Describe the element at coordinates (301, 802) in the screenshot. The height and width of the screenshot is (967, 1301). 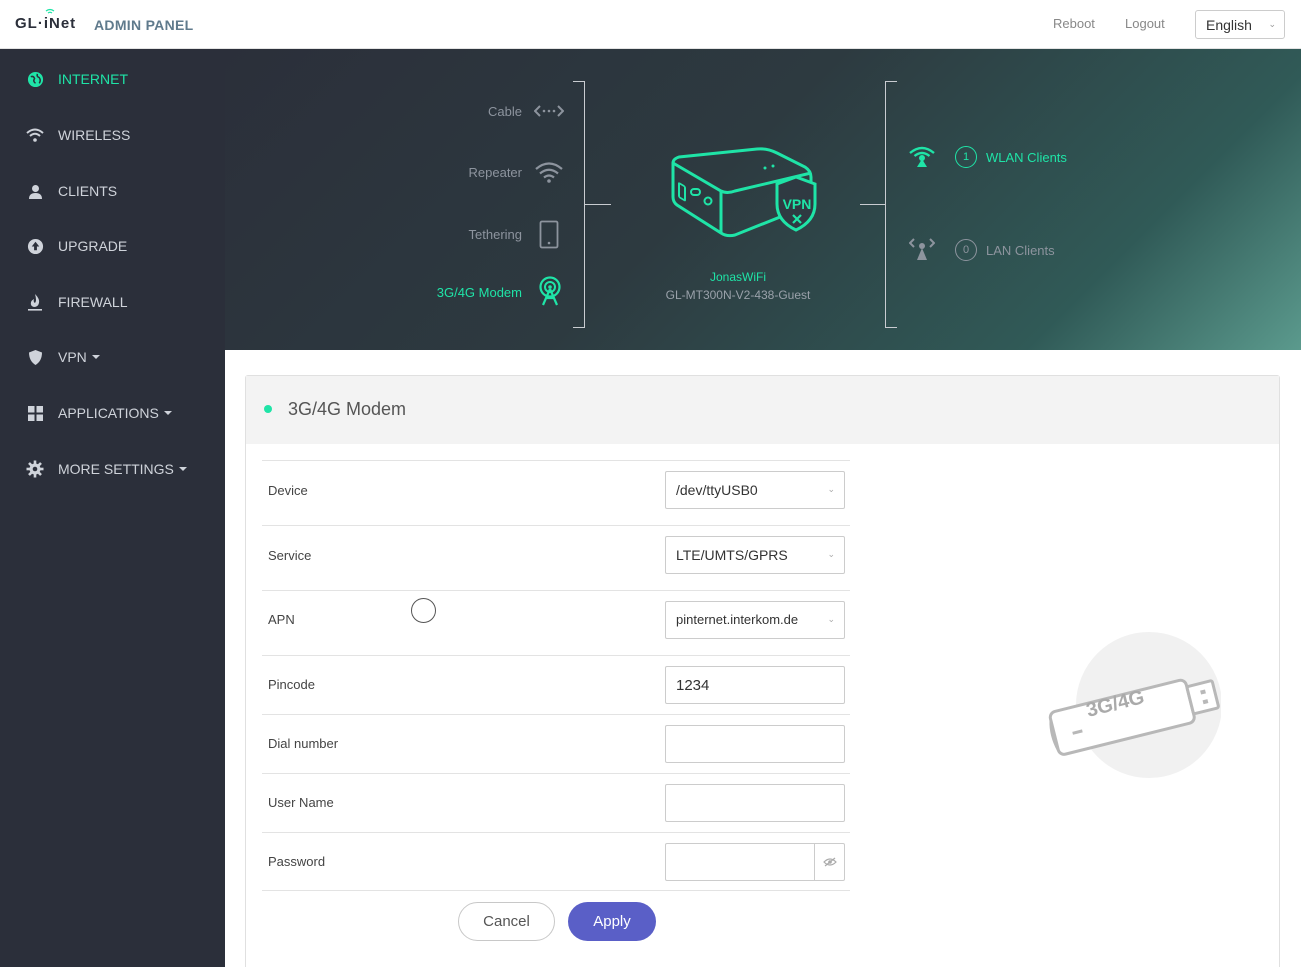
I see `username-label: User Name` at that location.